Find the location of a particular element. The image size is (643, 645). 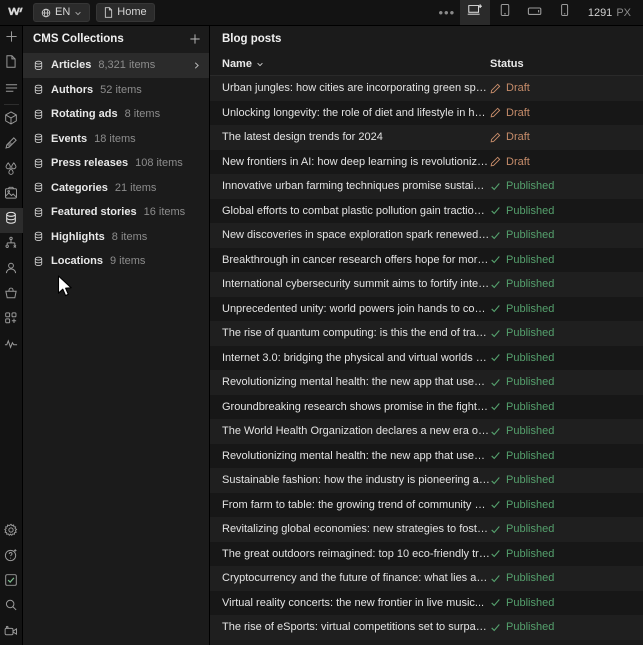

column-header-name: Name is located at coordinates (350, 64).